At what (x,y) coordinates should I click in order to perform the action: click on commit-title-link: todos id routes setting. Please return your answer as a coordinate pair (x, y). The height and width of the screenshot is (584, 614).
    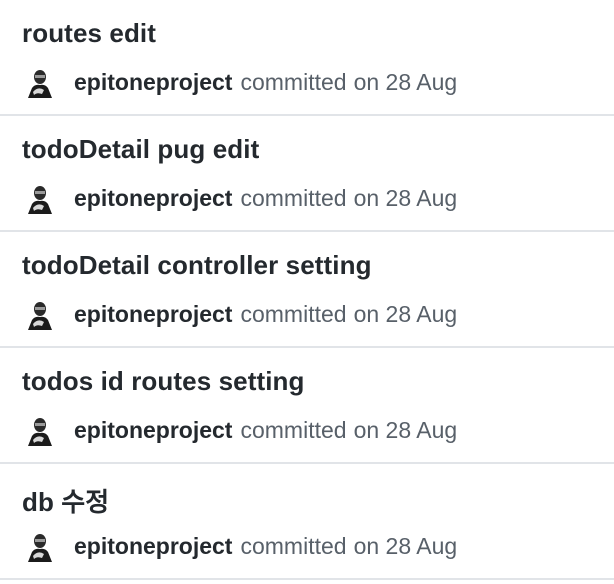
    Looking at the image, I should click on (163, 381).